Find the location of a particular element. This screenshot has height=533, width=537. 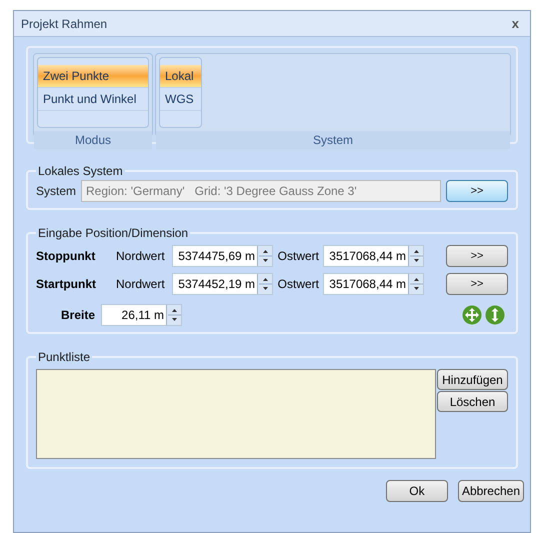

group-label: System is located at coordinates (333, 140).